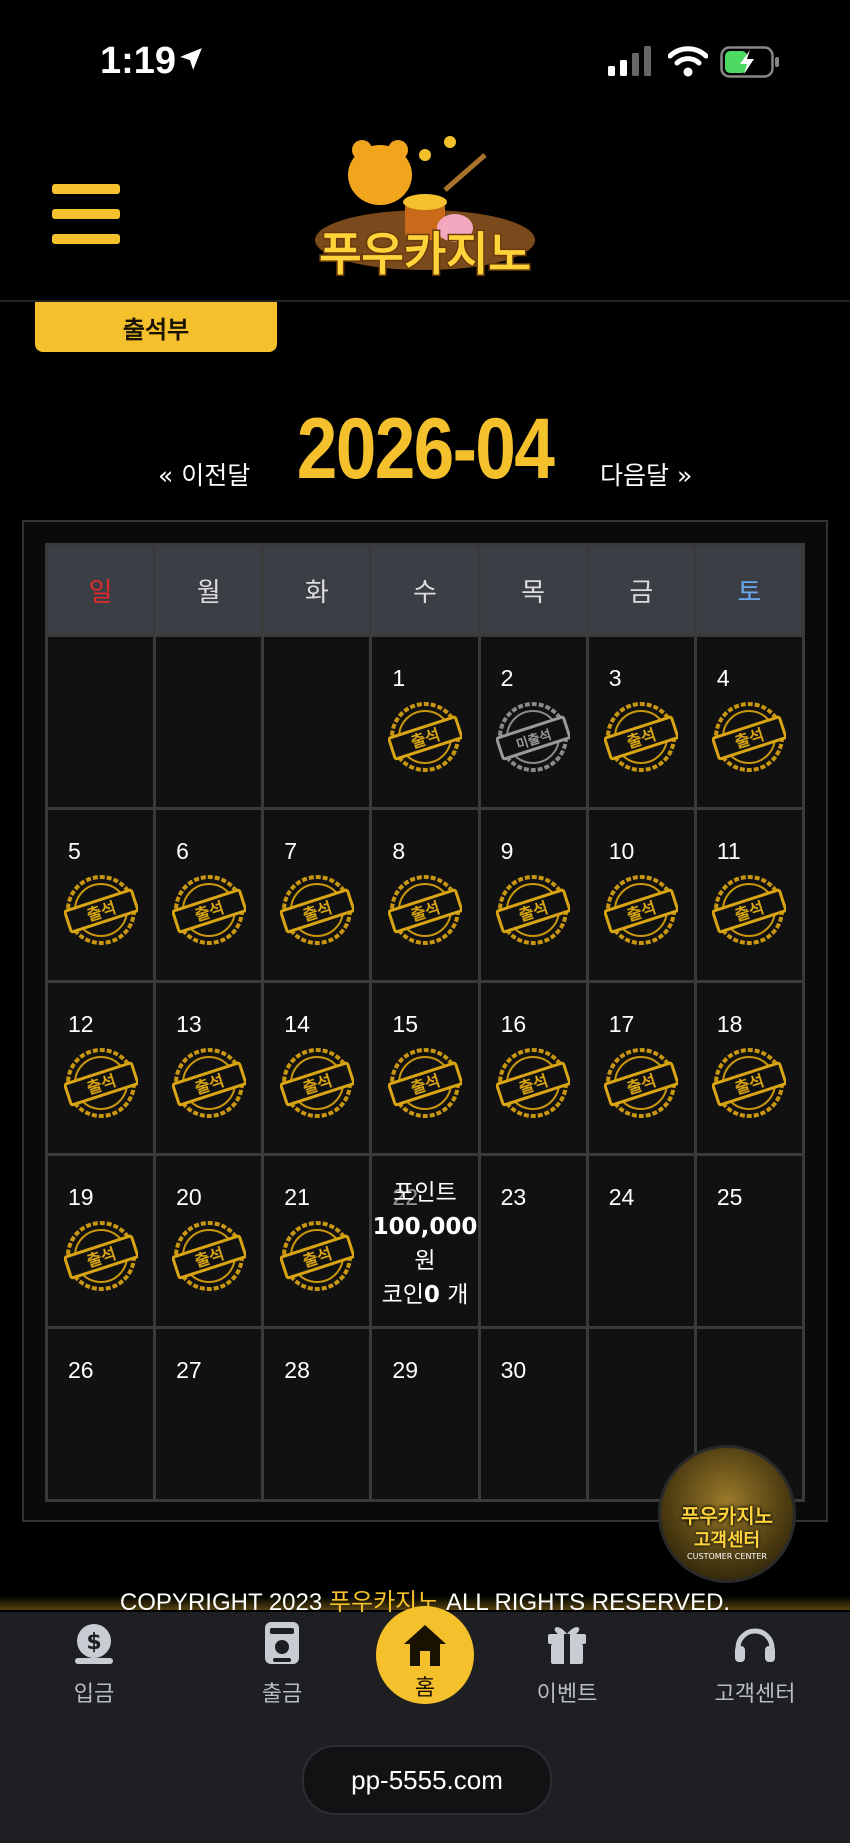 This screenshot has width=850, height=1843. I want to click on calendar-day: 25, so click(749, 1241).